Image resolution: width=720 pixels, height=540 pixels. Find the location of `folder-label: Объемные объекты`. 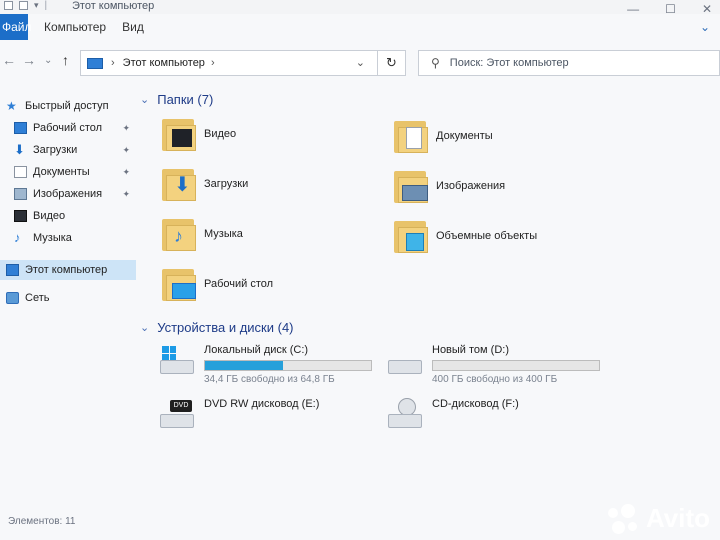

folder-label: Объемные объекты is located at coordinates (487, 236).